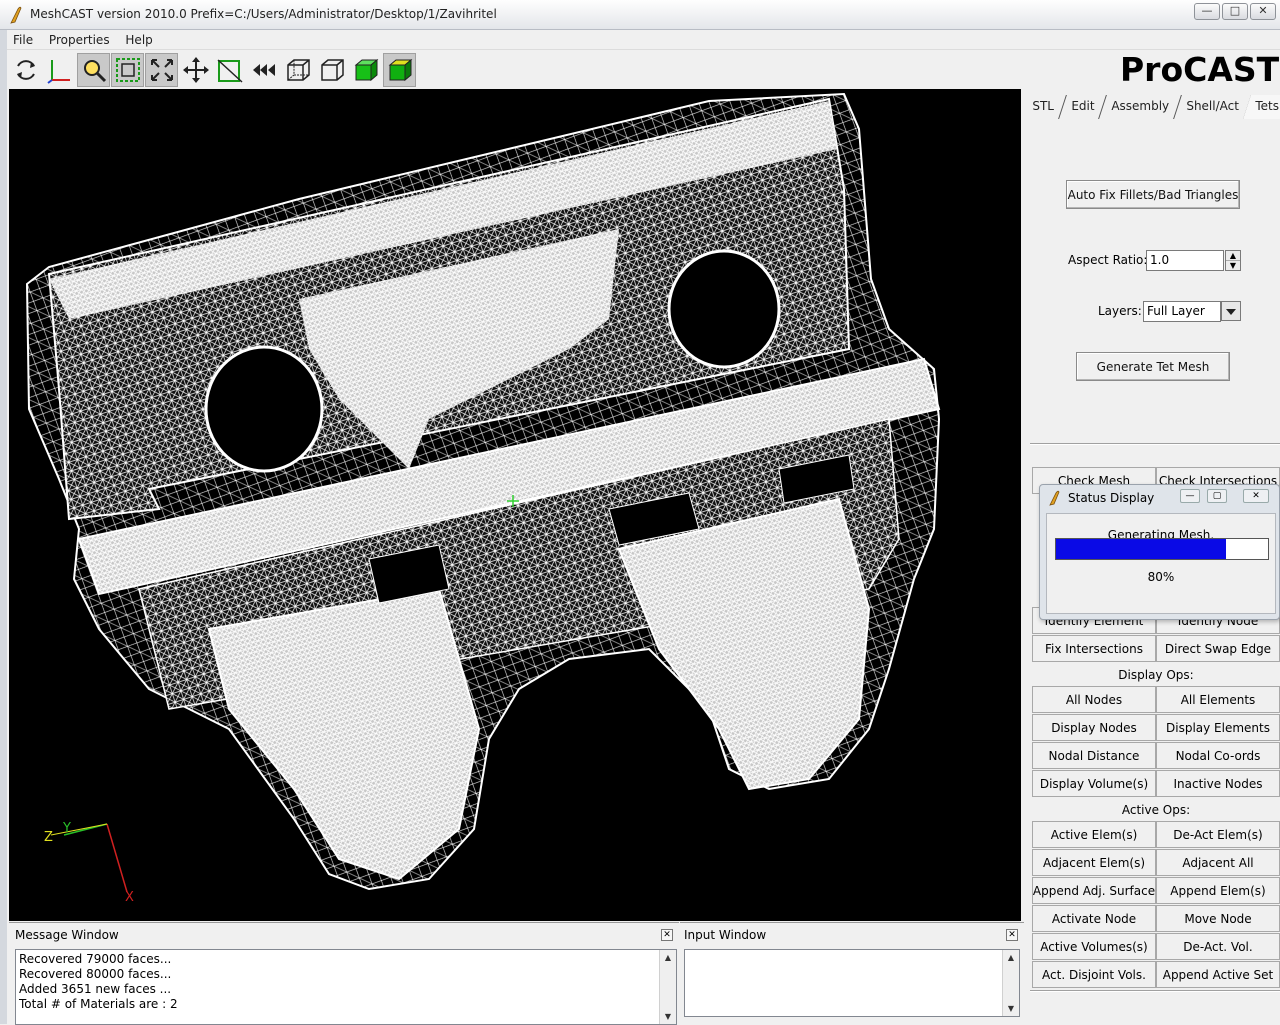  Describe the element at coordinates (1120, 311) in the screenshot. I see `layers-label: Layers:` at that location.